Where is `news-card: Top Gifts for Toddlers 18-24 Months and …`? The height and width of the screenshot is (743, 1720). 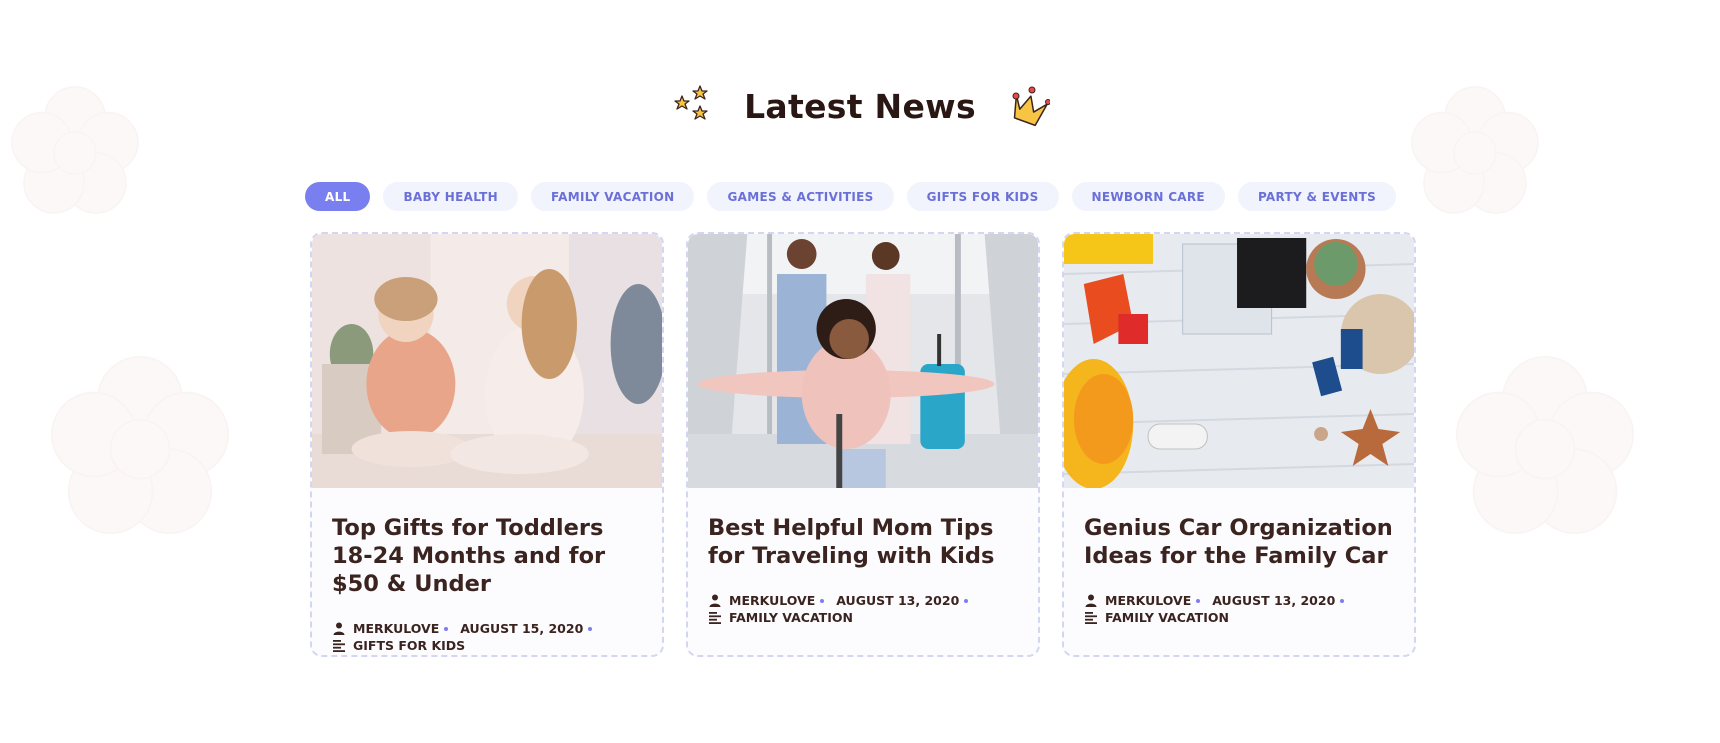 news-card: Top Gifts for Toddlers 18-24 Months and … is located at coordinates (487, 444).